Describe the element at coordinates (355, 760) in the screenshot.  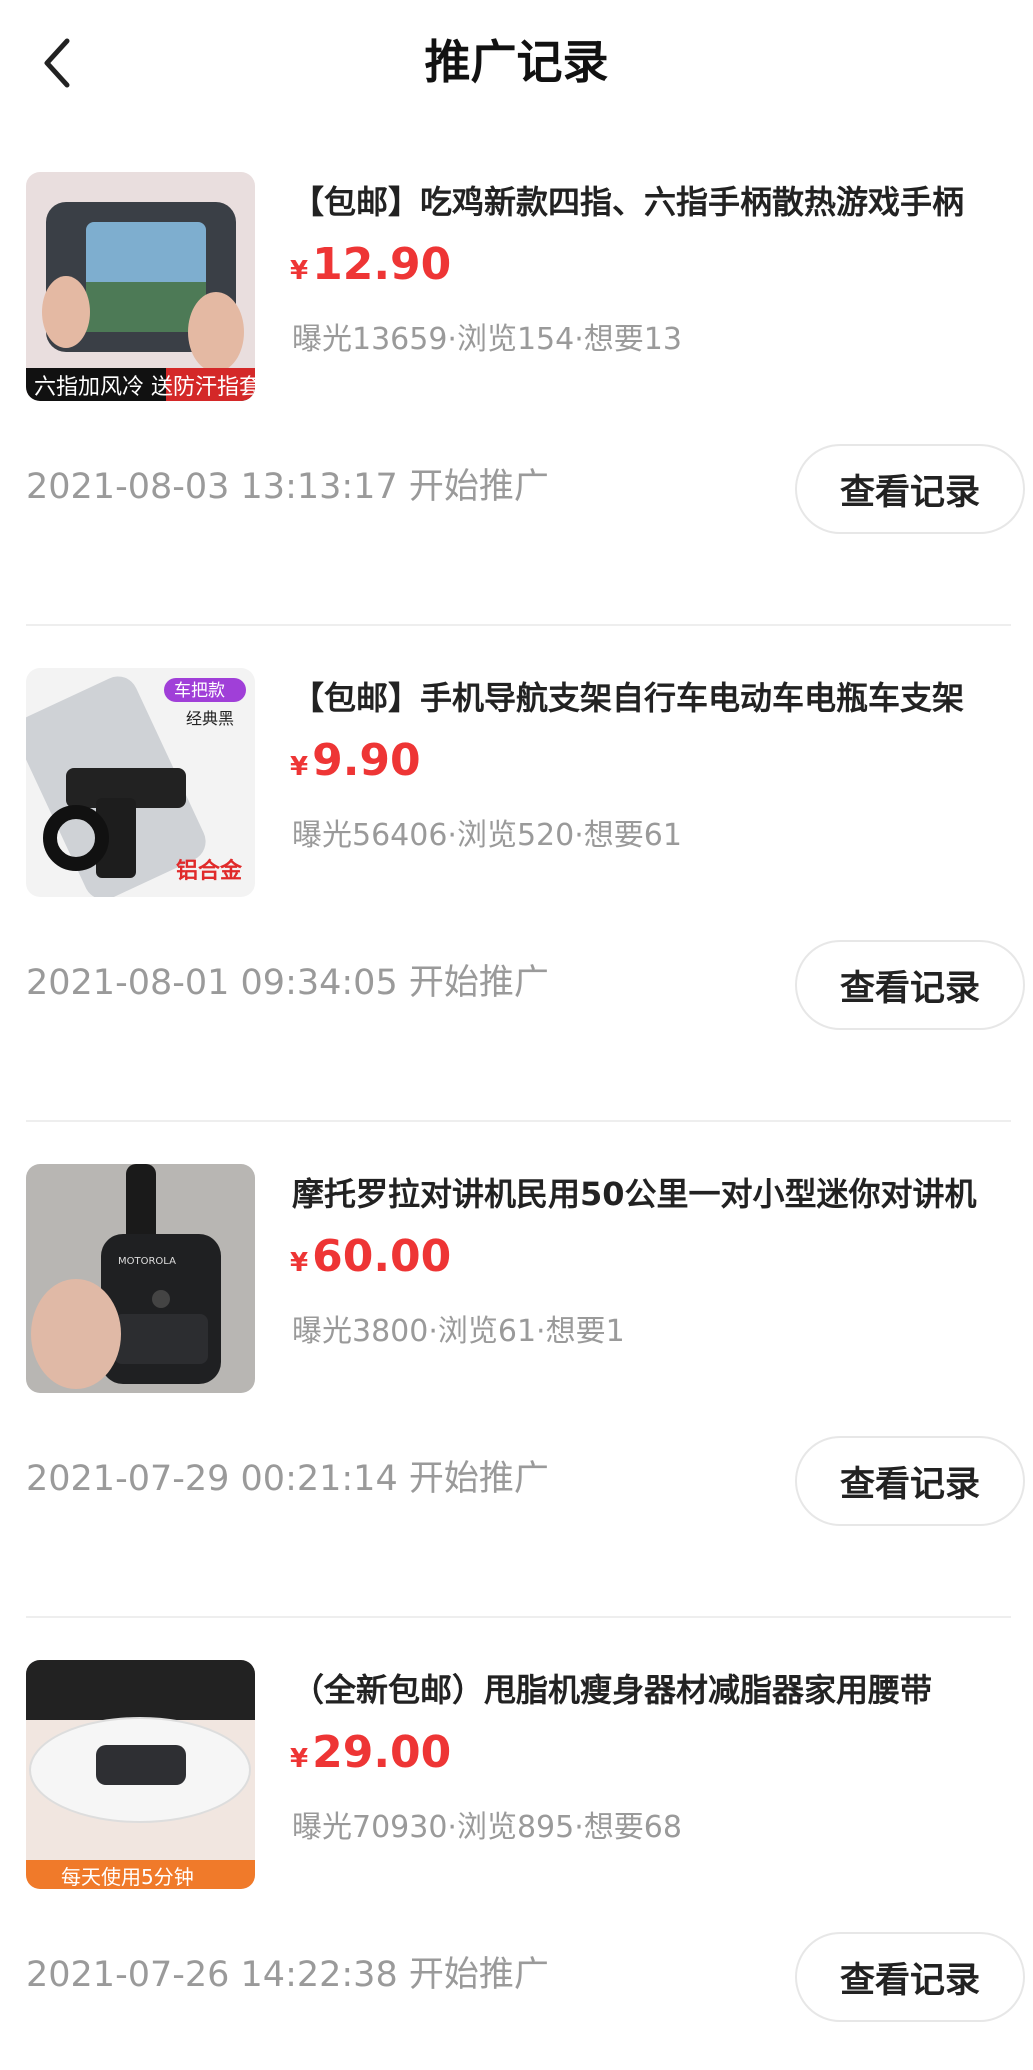
I see `product-price: ¥9.90` at that location.